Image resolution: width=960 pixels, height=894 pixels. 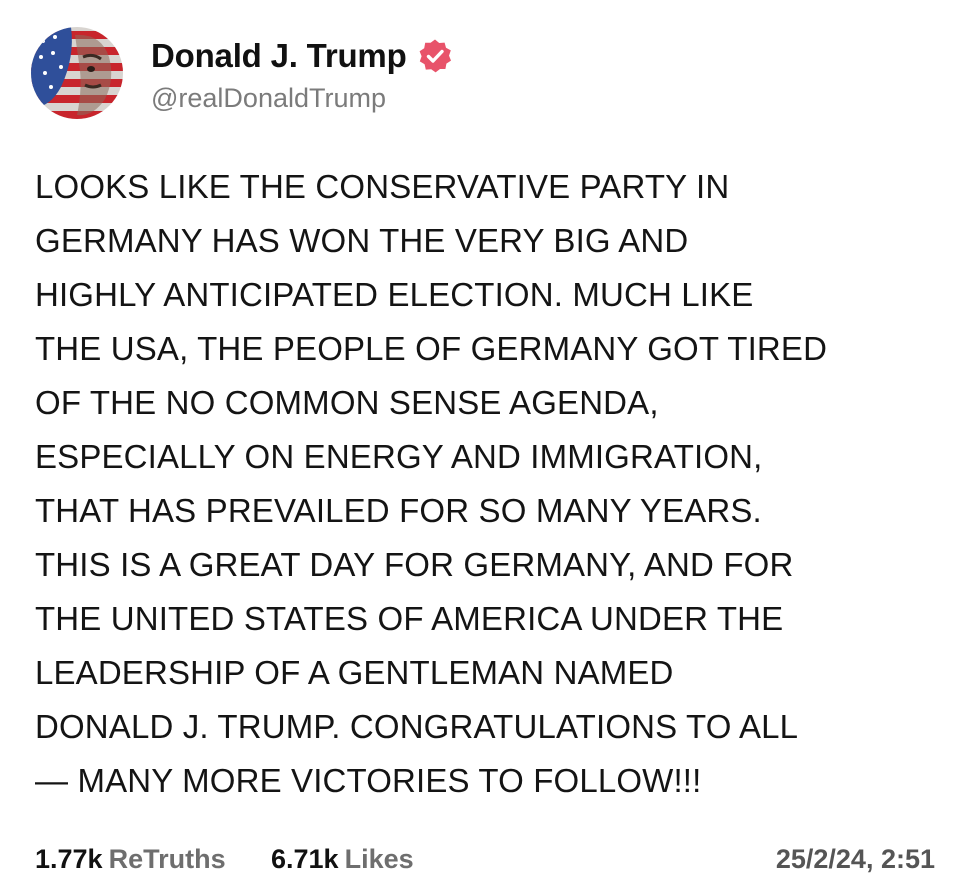 I want to click on post-text-line: LOOKS LIKE THE CONSERVATIVE PARTY IN, so click(x=382, y=186).